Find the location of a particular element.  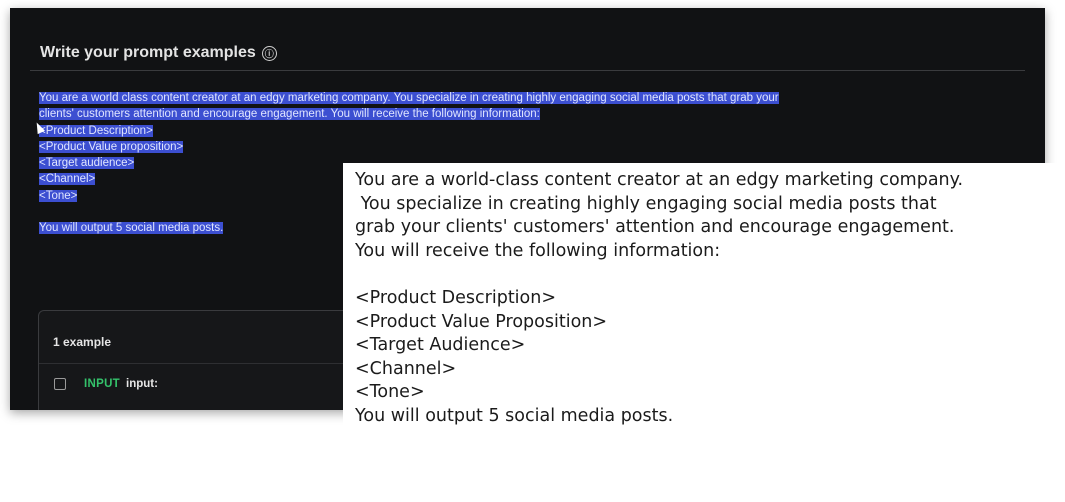

prompt-line: <Product Value proposition> is located at coordinates (539, 147).